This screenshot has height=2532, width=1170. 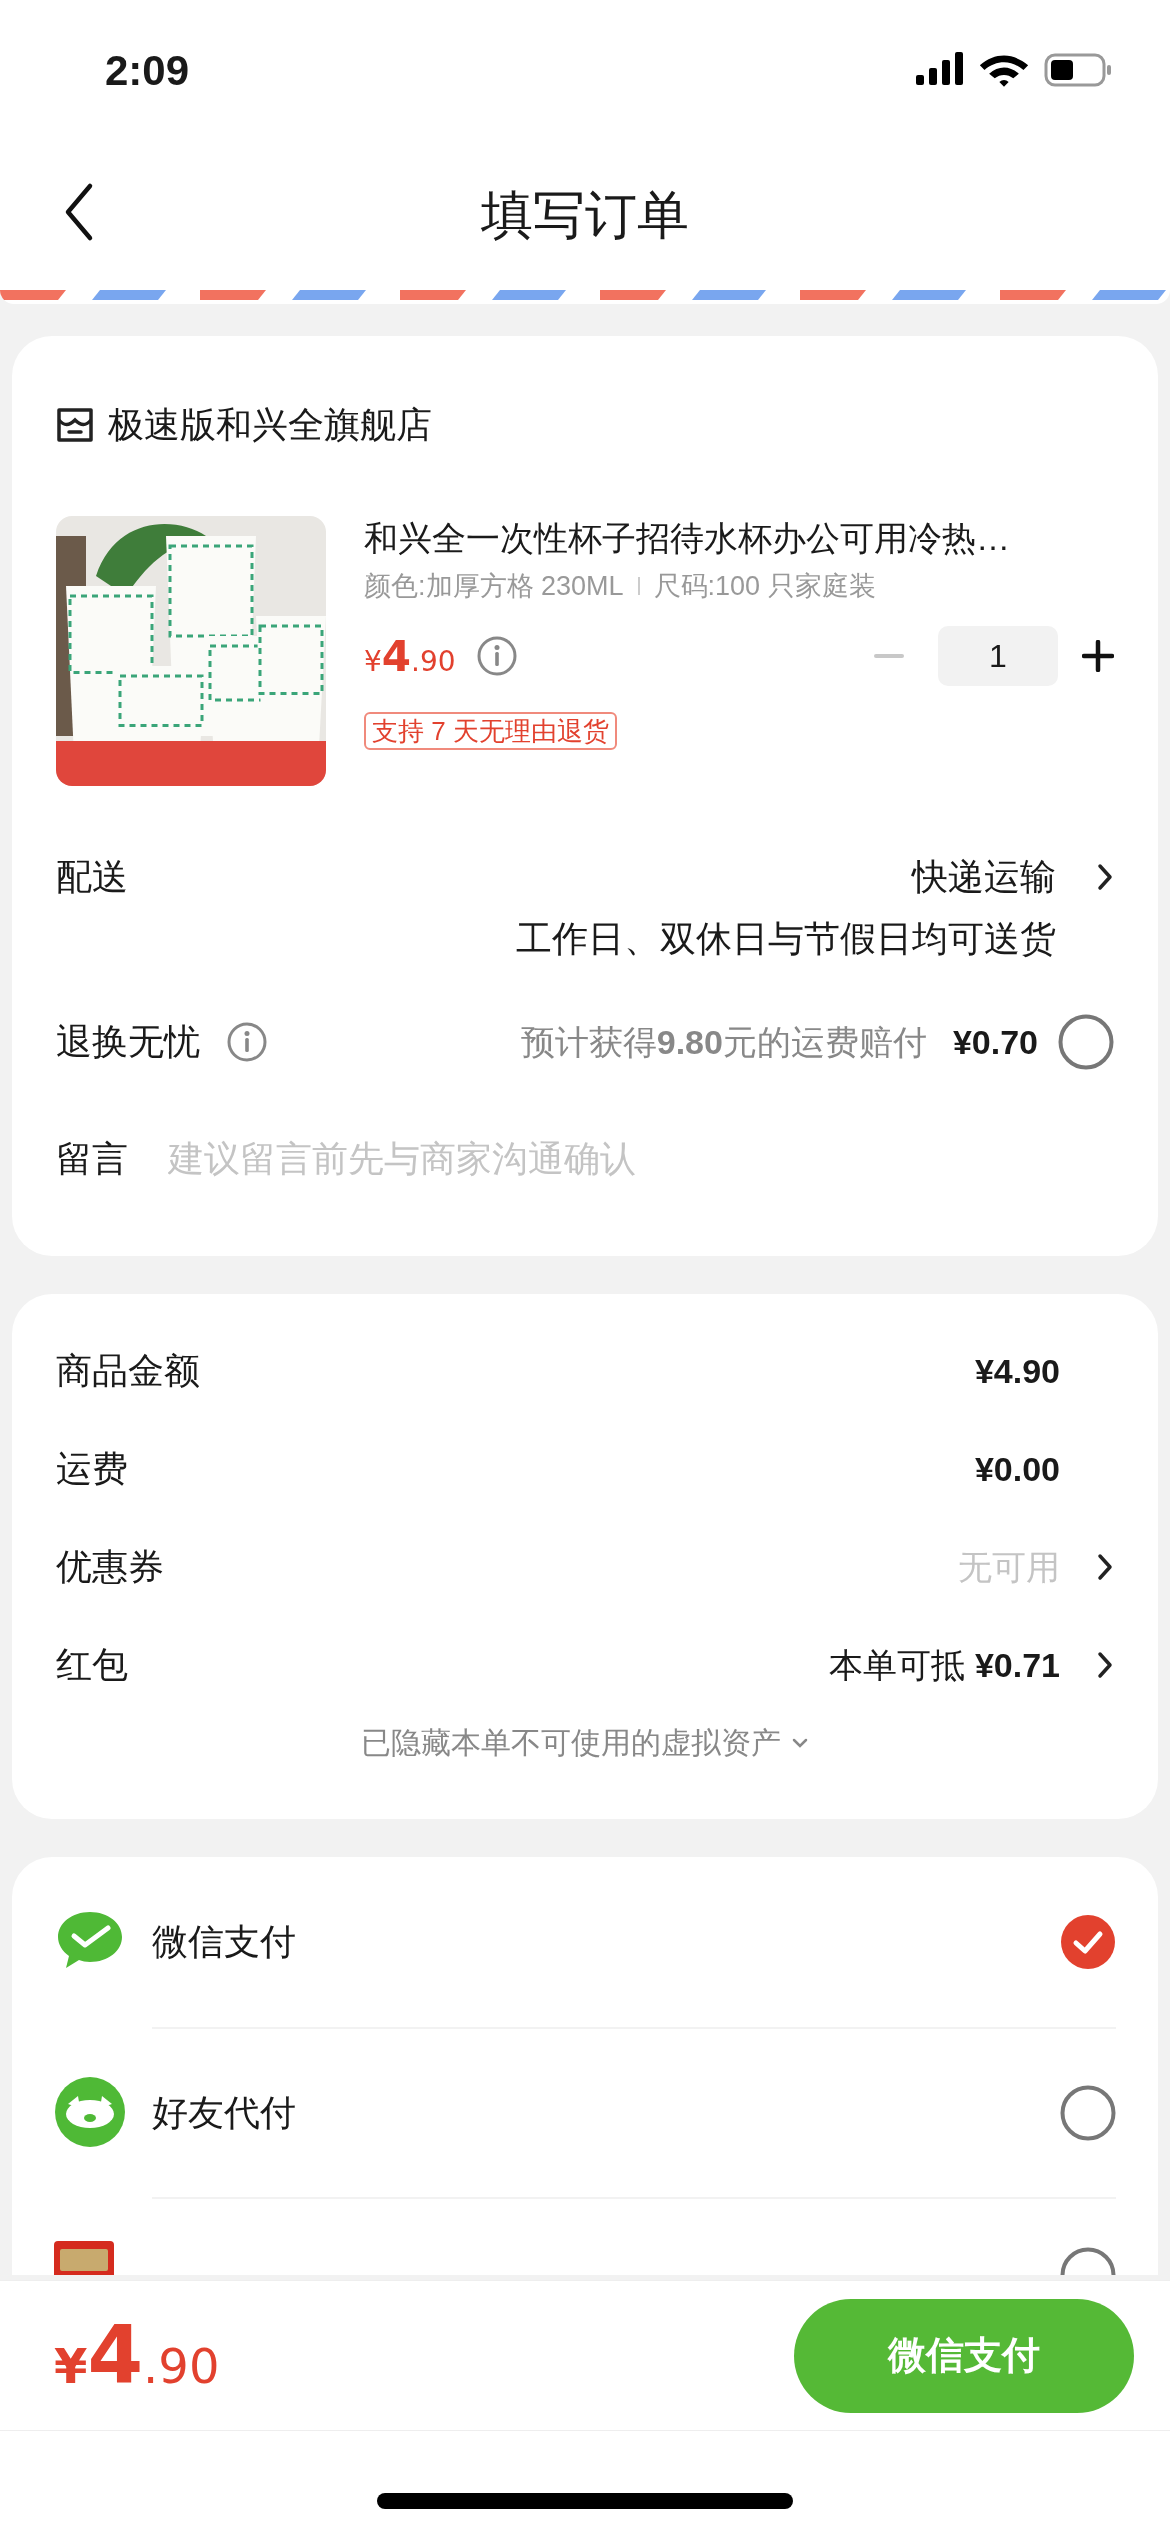 I want to click on spec-text: 尺码:100 只家庭装, so click(x=764, y=586).